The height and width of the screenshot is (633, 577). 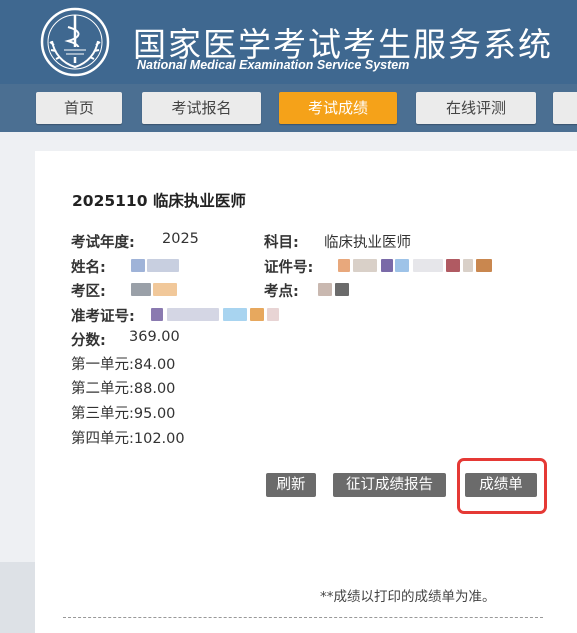 What do you see at coordinates (291, 485) in the screenshot?
I see `refresh-button: 刷新` at bounding box center [291, 485].